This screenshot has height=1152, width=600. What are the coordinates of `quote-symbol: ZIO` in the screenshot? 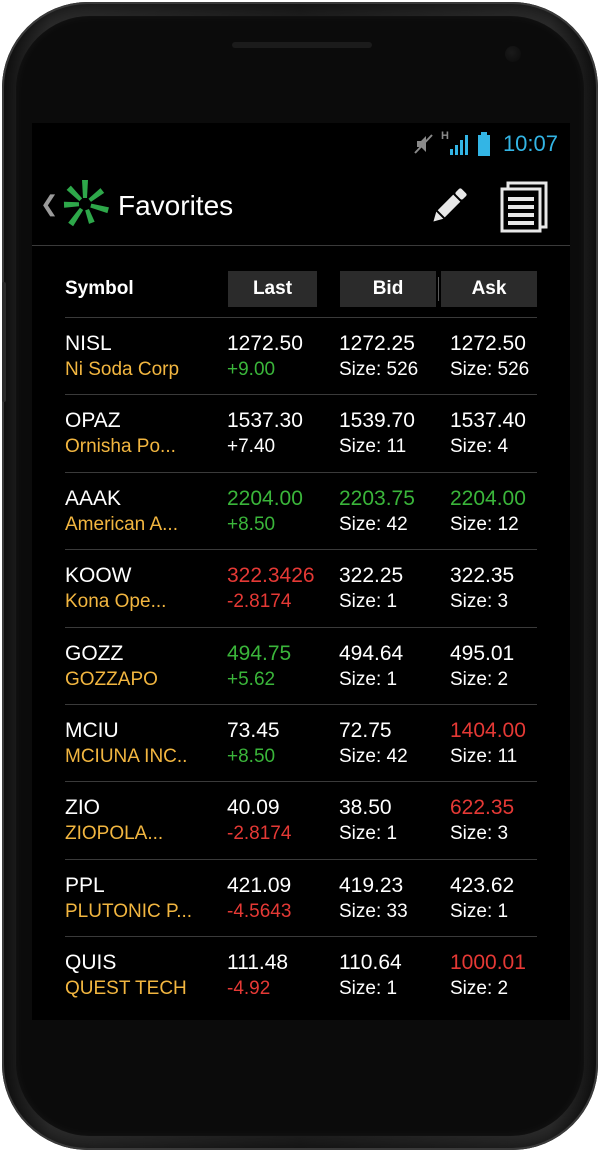 It's located at (82, 808).